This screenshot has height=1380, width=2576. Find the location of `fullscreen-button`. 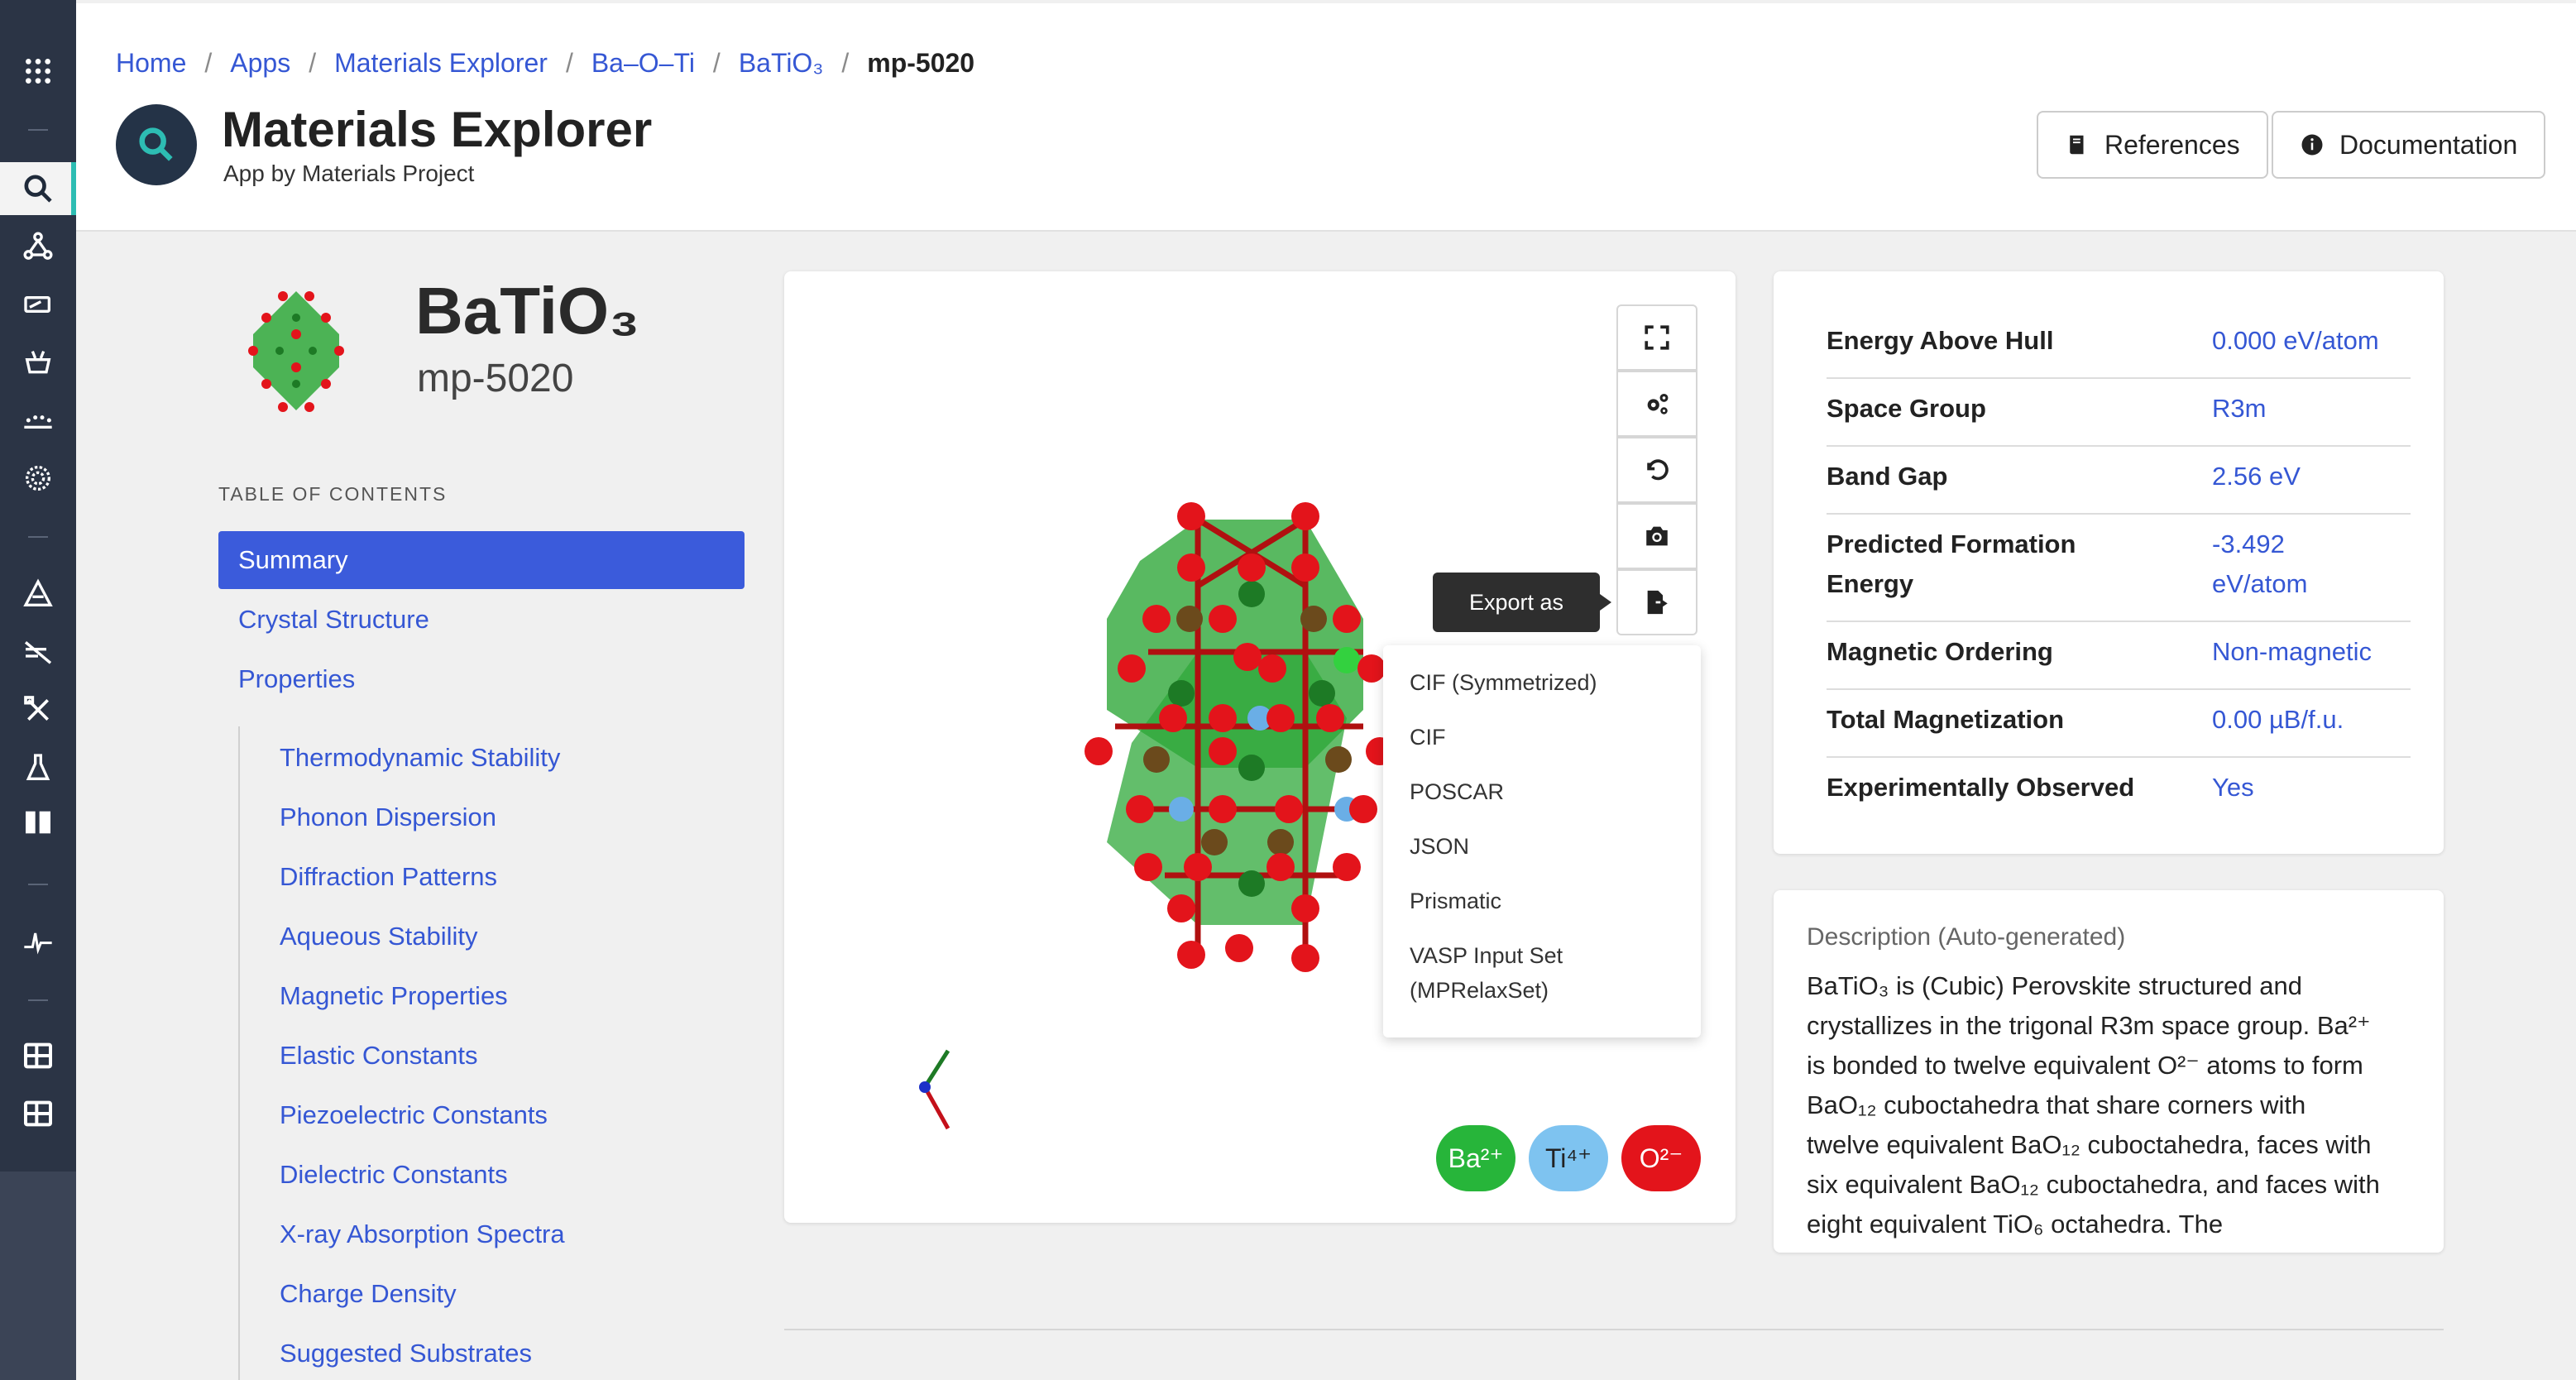

fullscreen-button is located at coordinates (1656, 337).